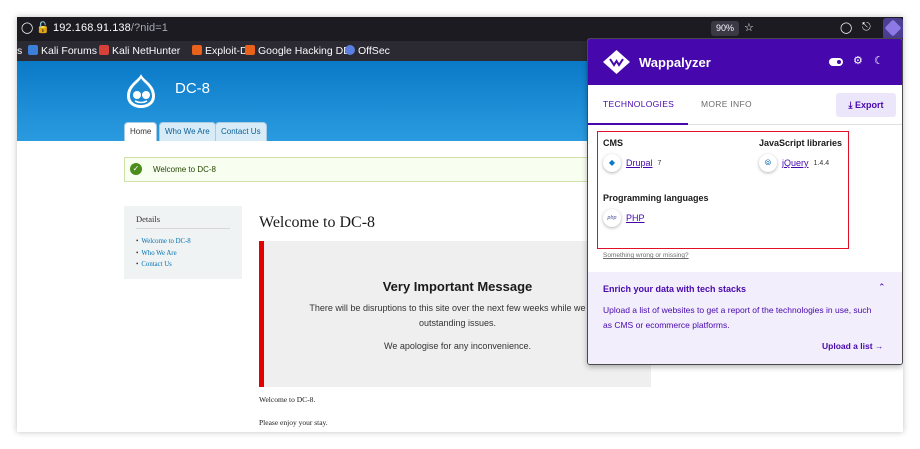  Describe the element at coordinates (646, 255) in the screenshot. I see `report-issue-link: Something wrong or missing?` at that location.